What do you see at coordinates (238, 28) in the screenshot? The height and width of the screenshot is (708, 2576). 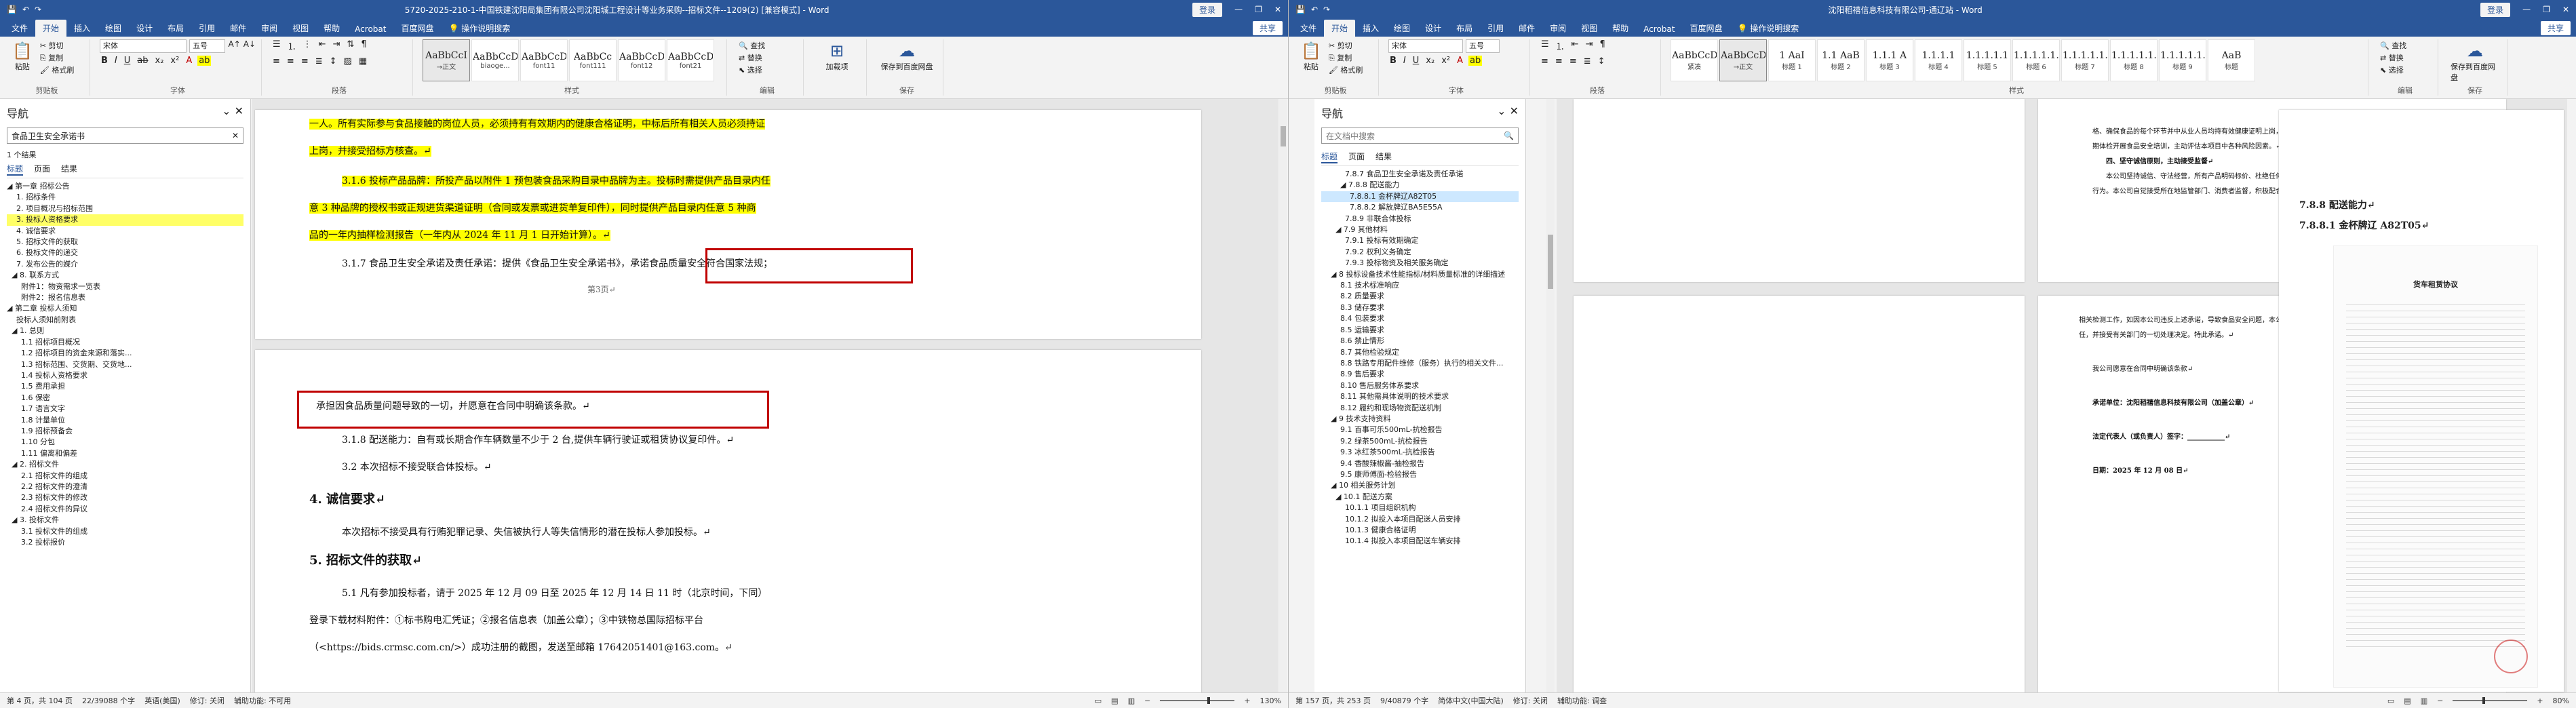 I see `tab-mailings: 邮件` at bounding box center [238, 28].